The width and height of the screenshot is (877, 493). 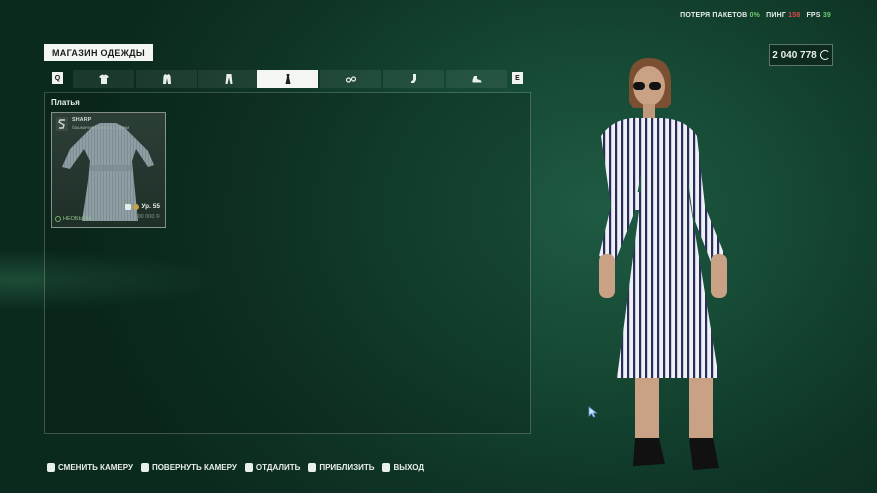 I want to click on item-level: Ур. 55, so click(x=142, y=206).